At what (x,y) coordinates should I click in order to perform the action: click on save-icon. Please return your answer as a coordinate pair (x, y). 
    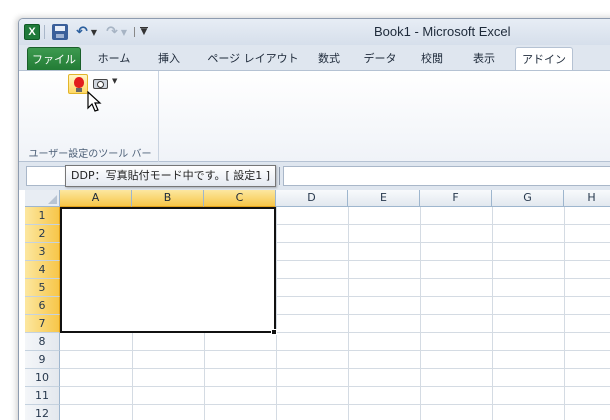
    Looking at the image, I should click on (60, 32).